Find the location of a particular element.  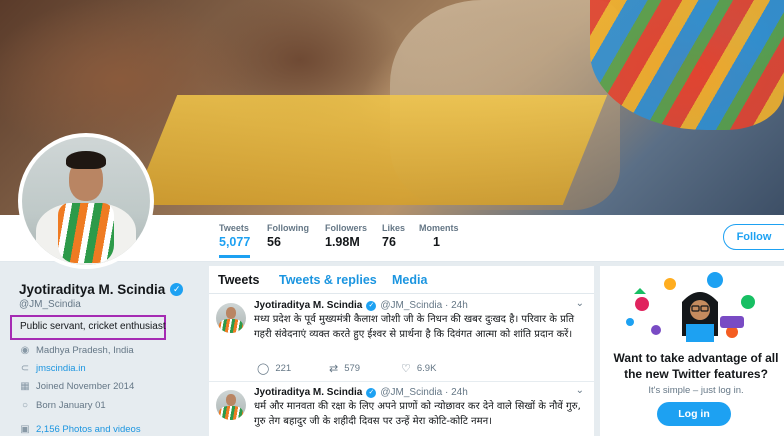

stat-likes: Likes 76 is located at coordinates (393, 236).